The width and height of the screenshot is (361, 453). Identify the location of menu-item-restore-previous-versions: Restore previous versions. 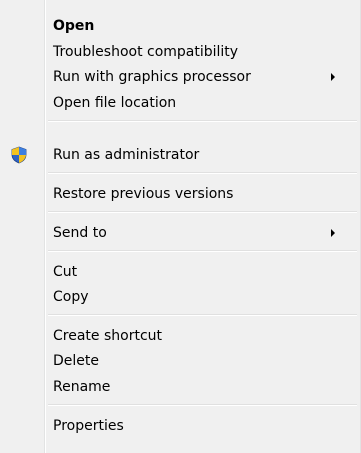
(180, 194).